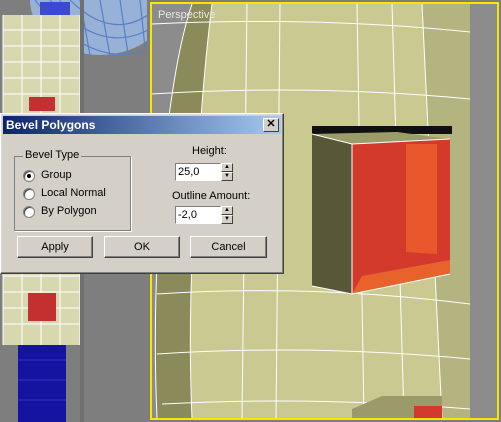 The image size is (501, 422). I want to click on radio-local-normal-label: Local Normal, so click(73, 193).